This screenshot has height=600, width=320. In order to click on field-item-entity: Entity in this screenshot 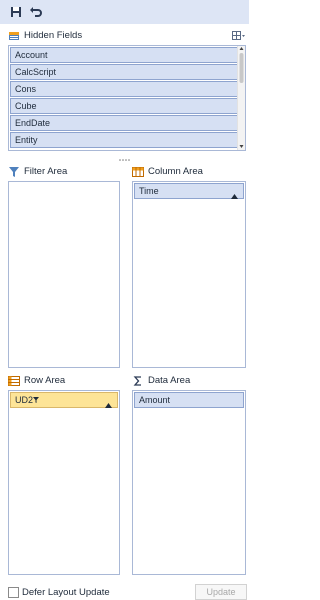, I will do `click(124, 140)`.